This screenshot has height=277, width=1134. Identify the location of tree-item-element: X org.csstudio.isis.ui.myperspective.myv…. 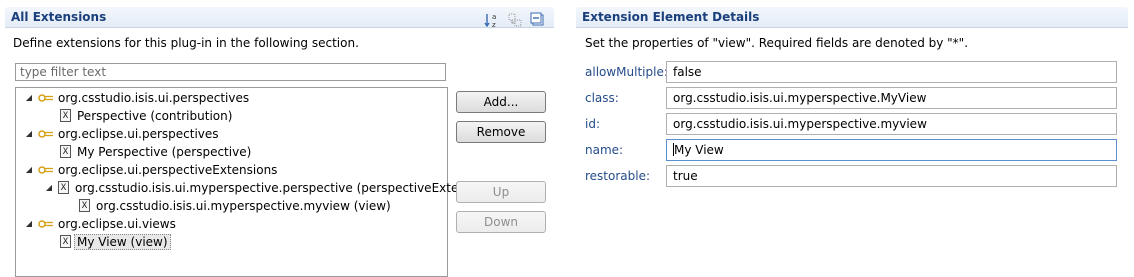
(235, 205).